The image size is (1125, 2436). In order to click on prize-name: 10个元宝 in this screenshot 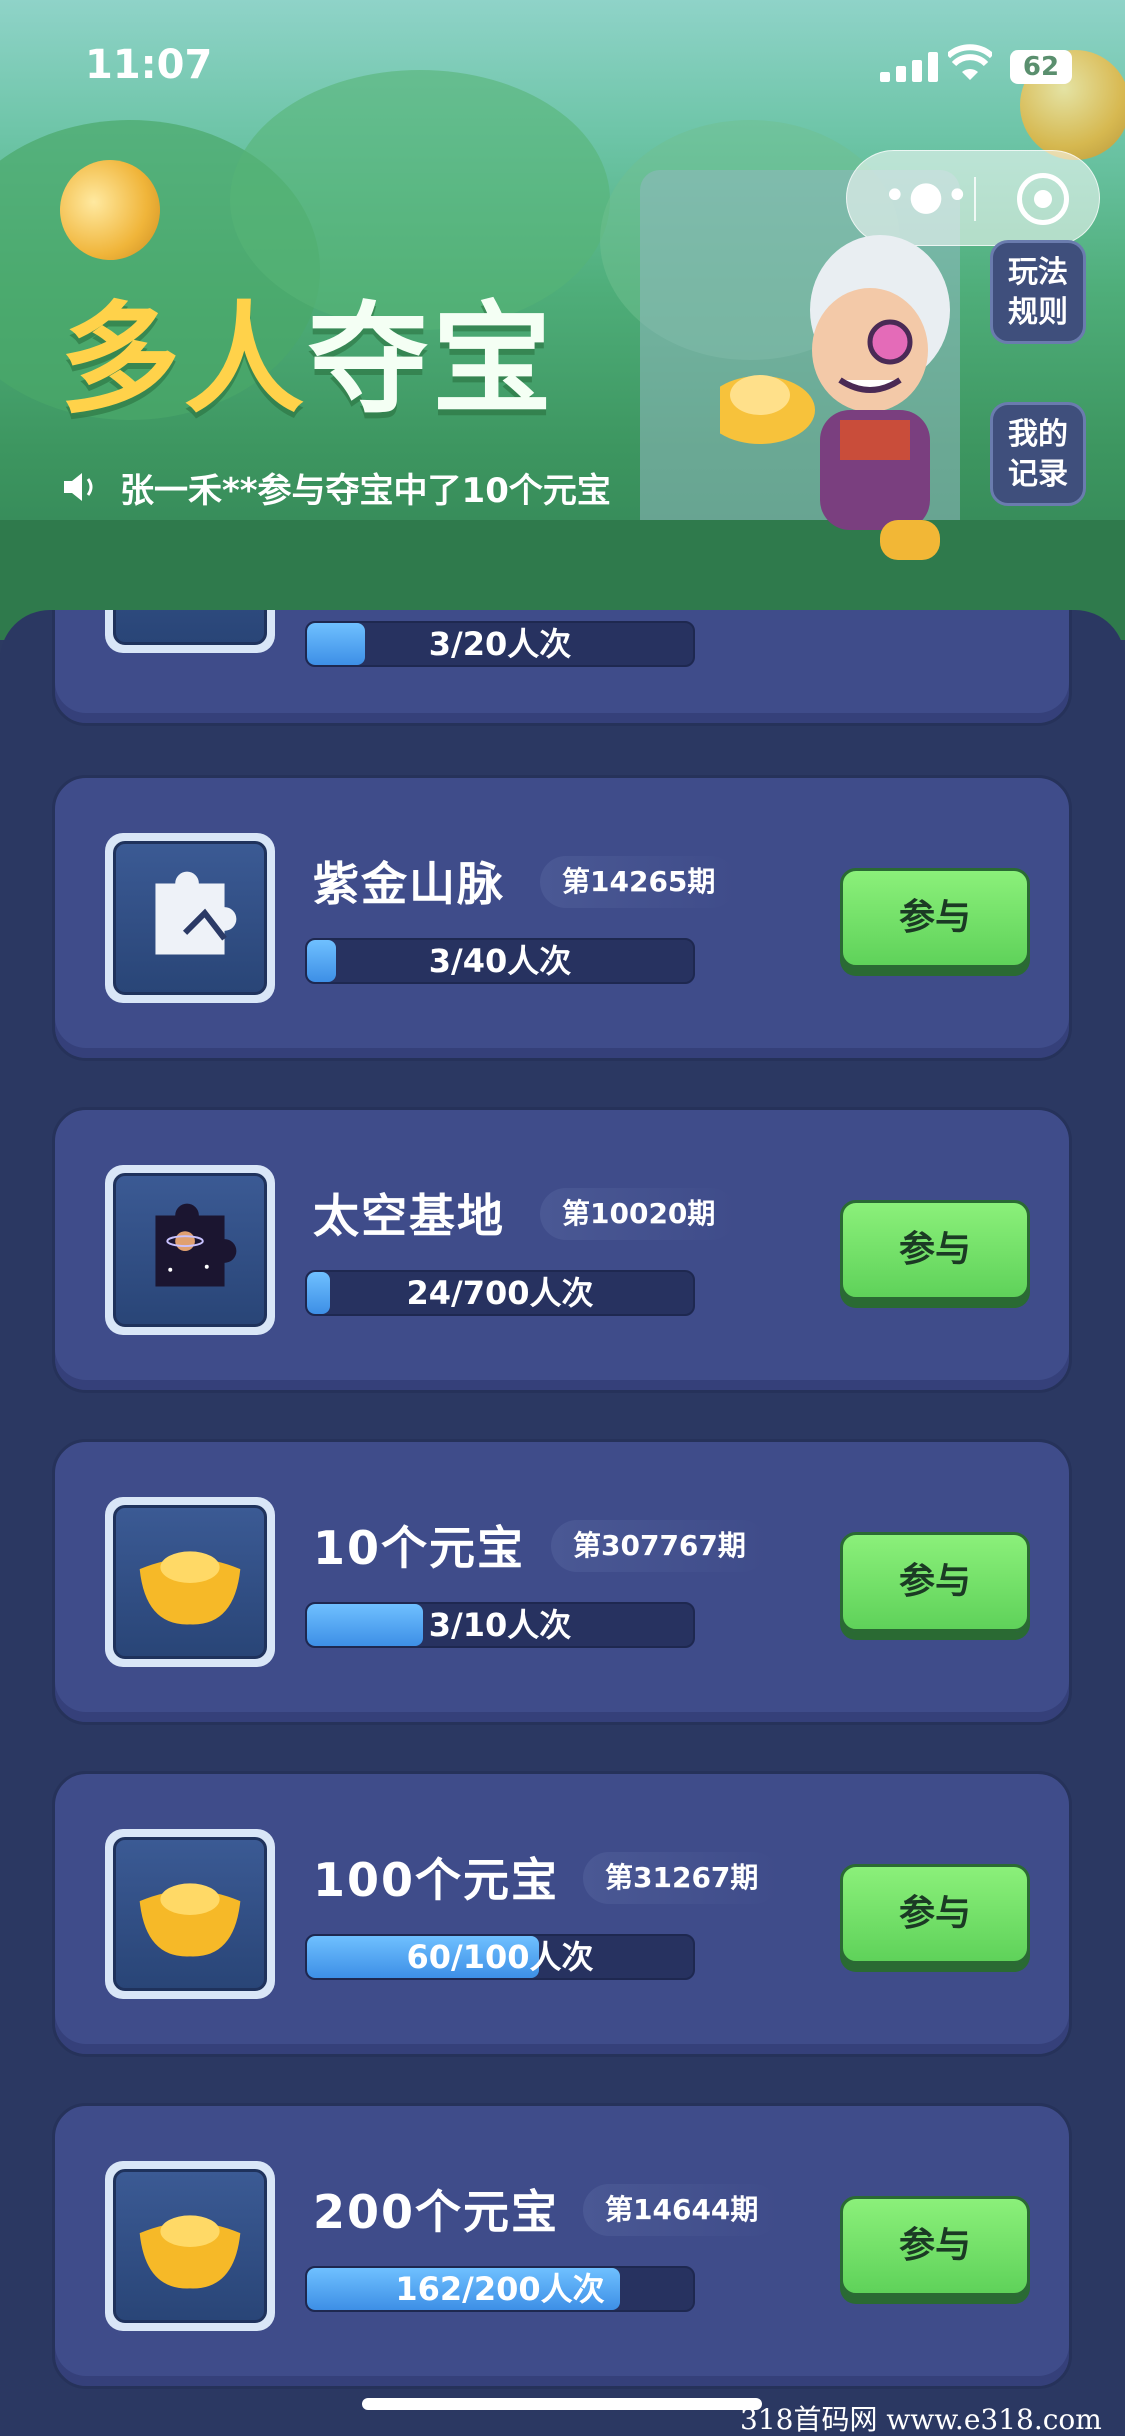, I will do `click(419, 1548)`.